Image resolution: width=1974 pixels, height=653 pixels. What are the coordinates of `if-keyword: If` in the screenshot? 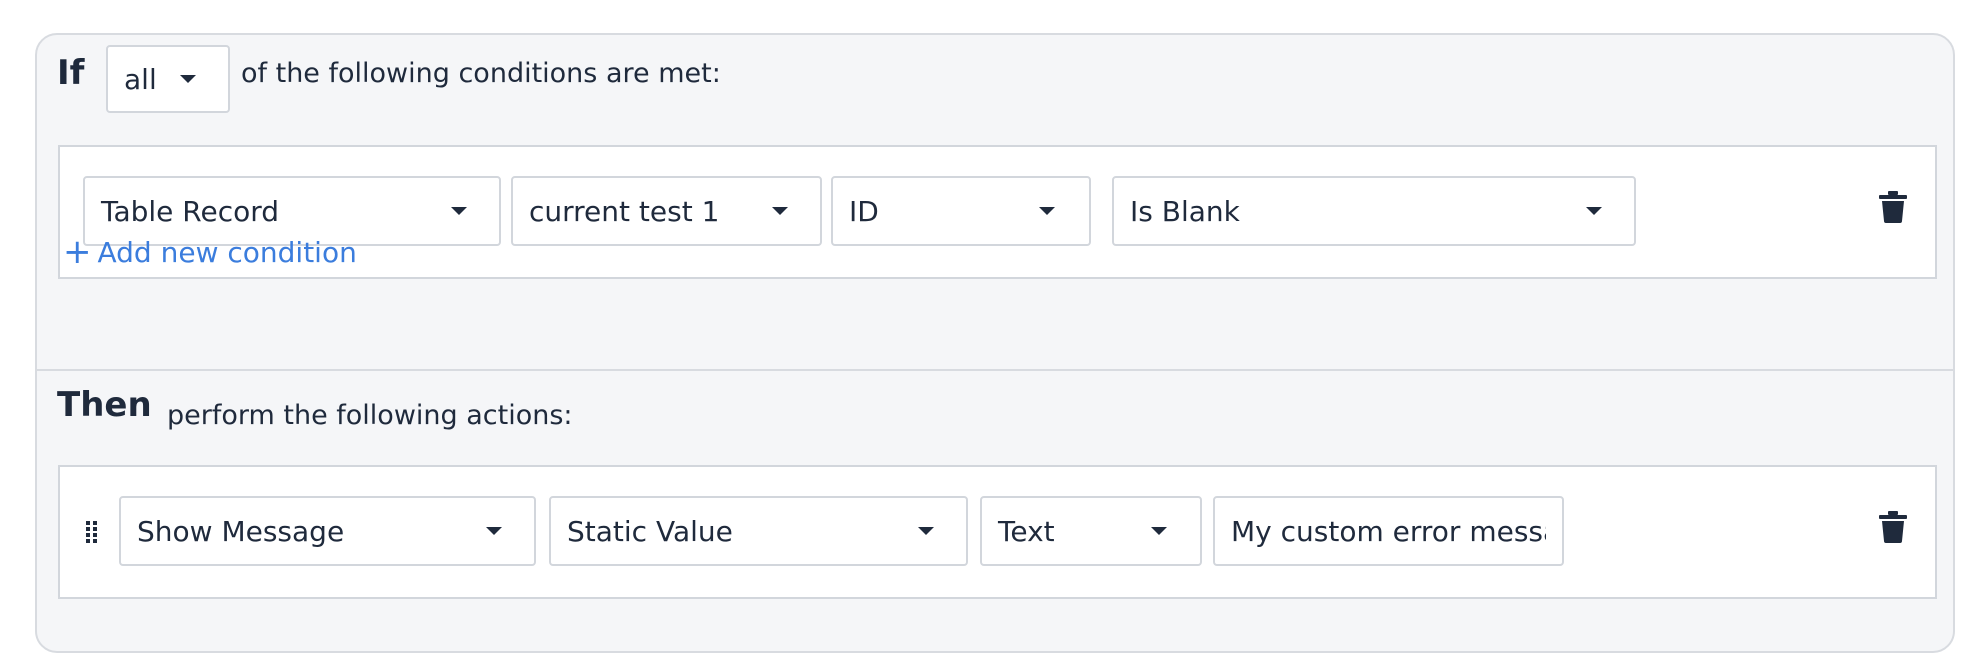 It's located at (71, 73).